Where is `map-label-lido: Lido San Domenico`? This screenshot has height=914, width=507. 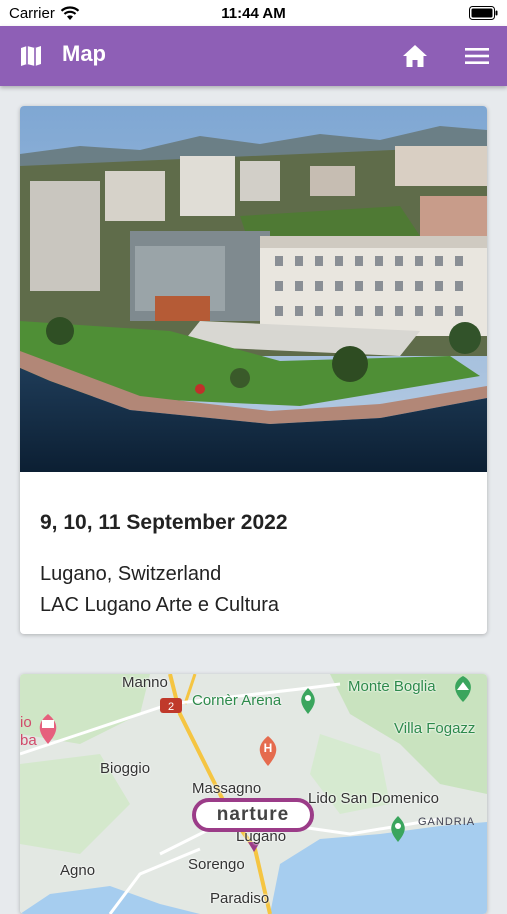 map-label-lido: Lido San Domenico is located at coordinates (373, 798).